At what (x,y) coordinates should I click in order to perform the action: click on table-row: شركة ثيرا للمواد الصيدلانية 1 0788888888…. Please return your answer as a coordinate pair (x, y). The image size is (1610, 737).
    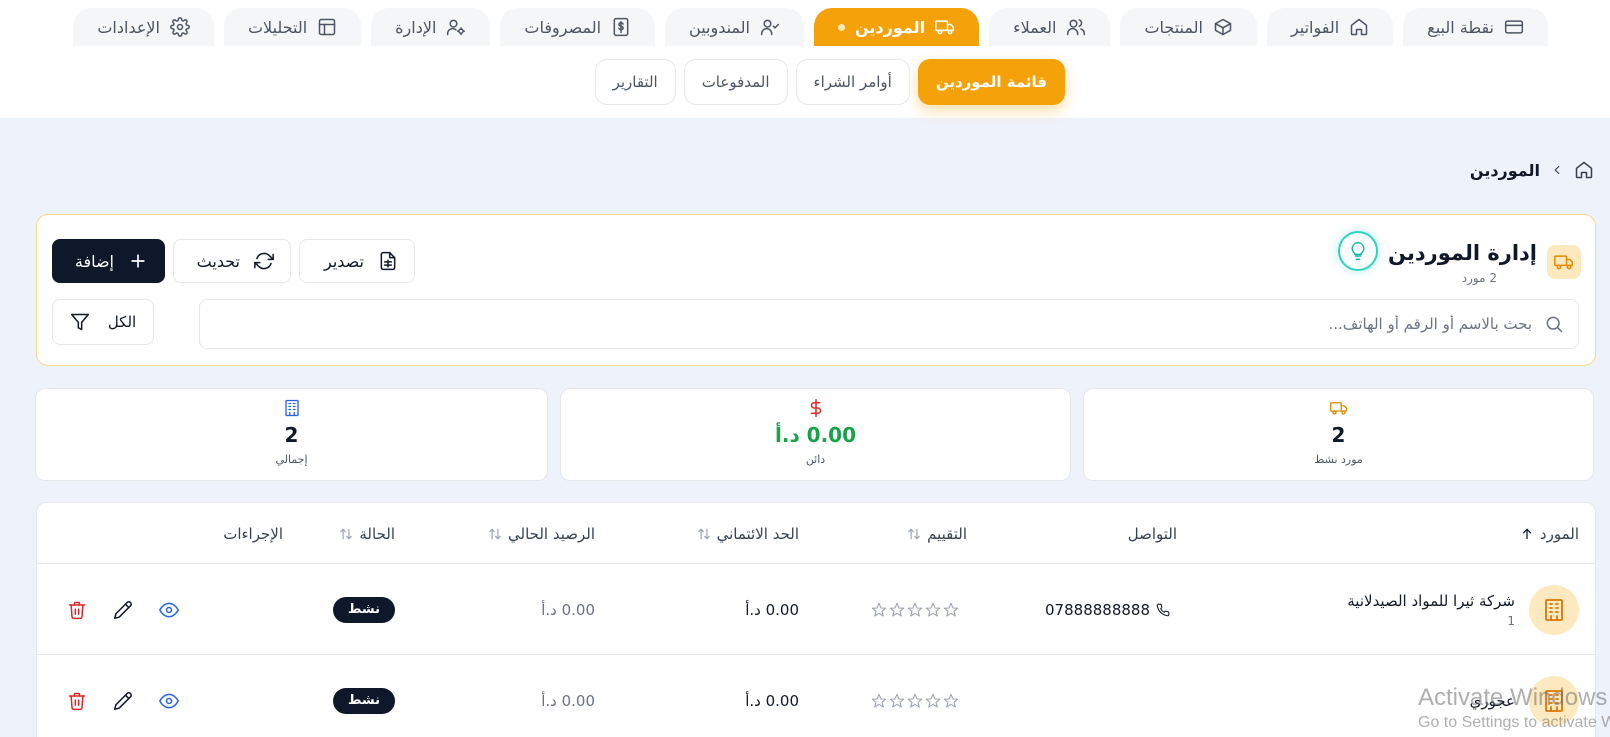
    Looking at the image, I should click on (816, 609).